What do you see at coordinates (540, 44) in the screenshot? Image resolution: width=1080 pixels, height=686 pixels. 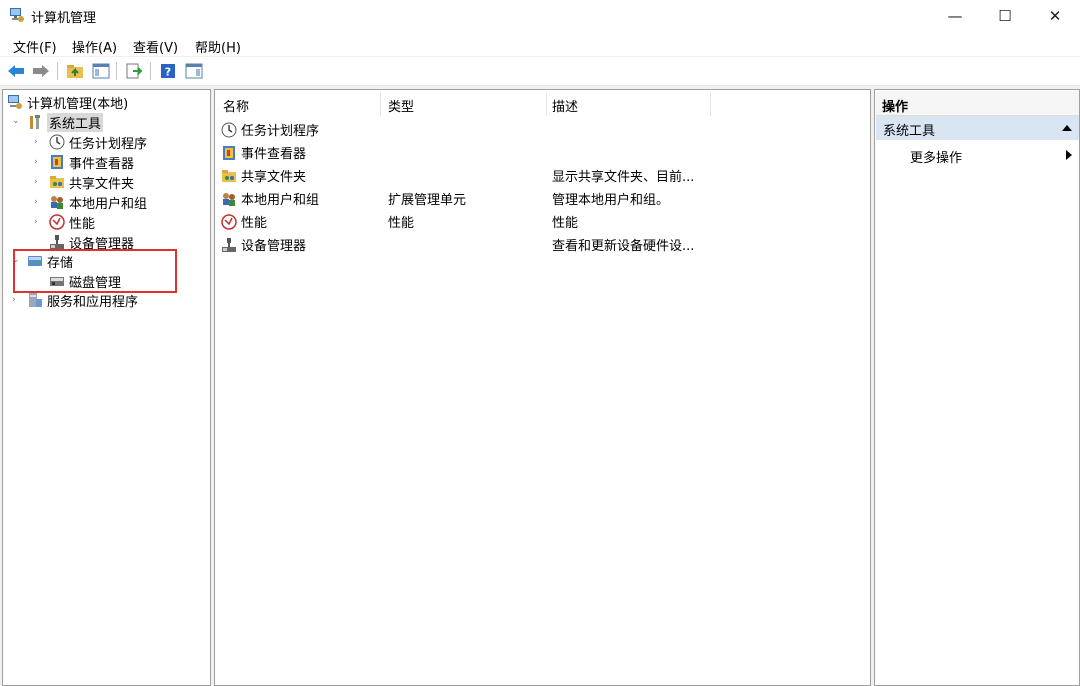 I see `menu-bar: 文件(F) 操作(A) 查看(V) 帮助(H)` at bounding box center [540, 44].